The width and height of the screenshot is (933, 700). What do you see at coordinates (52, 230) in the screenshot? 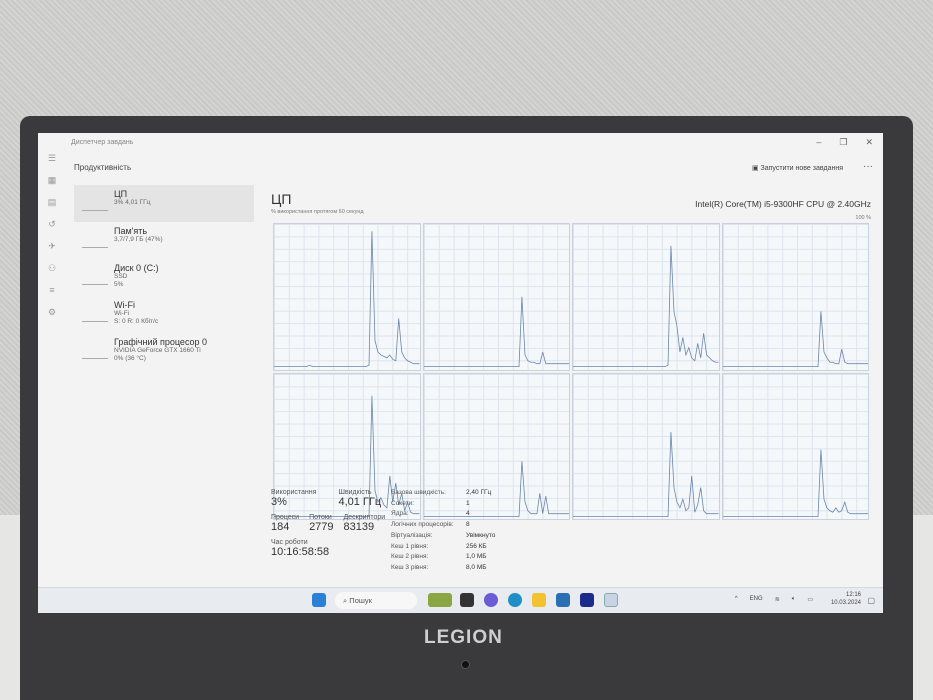
I see `history-icon: ↺` at bounding box center [52, 230].